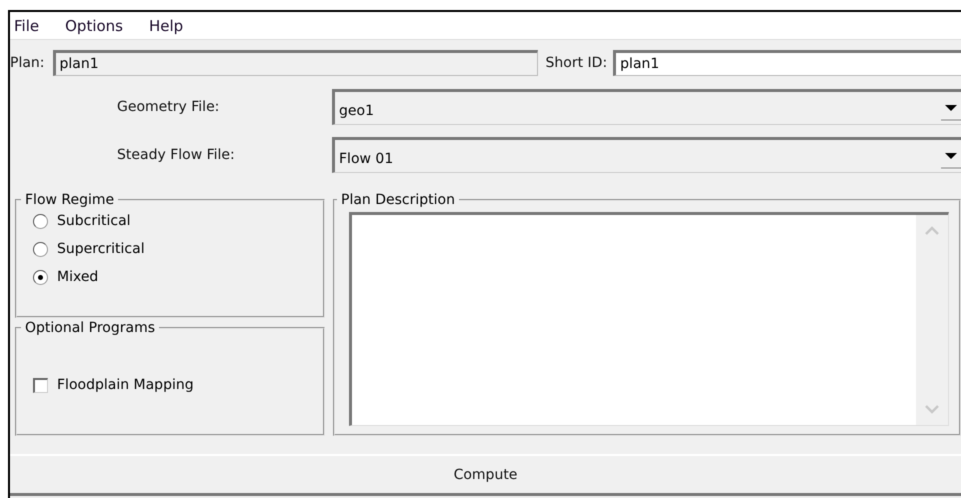  What do you see at coordinates (166, 25) in the screenshot?
I see `menu-item: Help` at bounding box center [166, 25].